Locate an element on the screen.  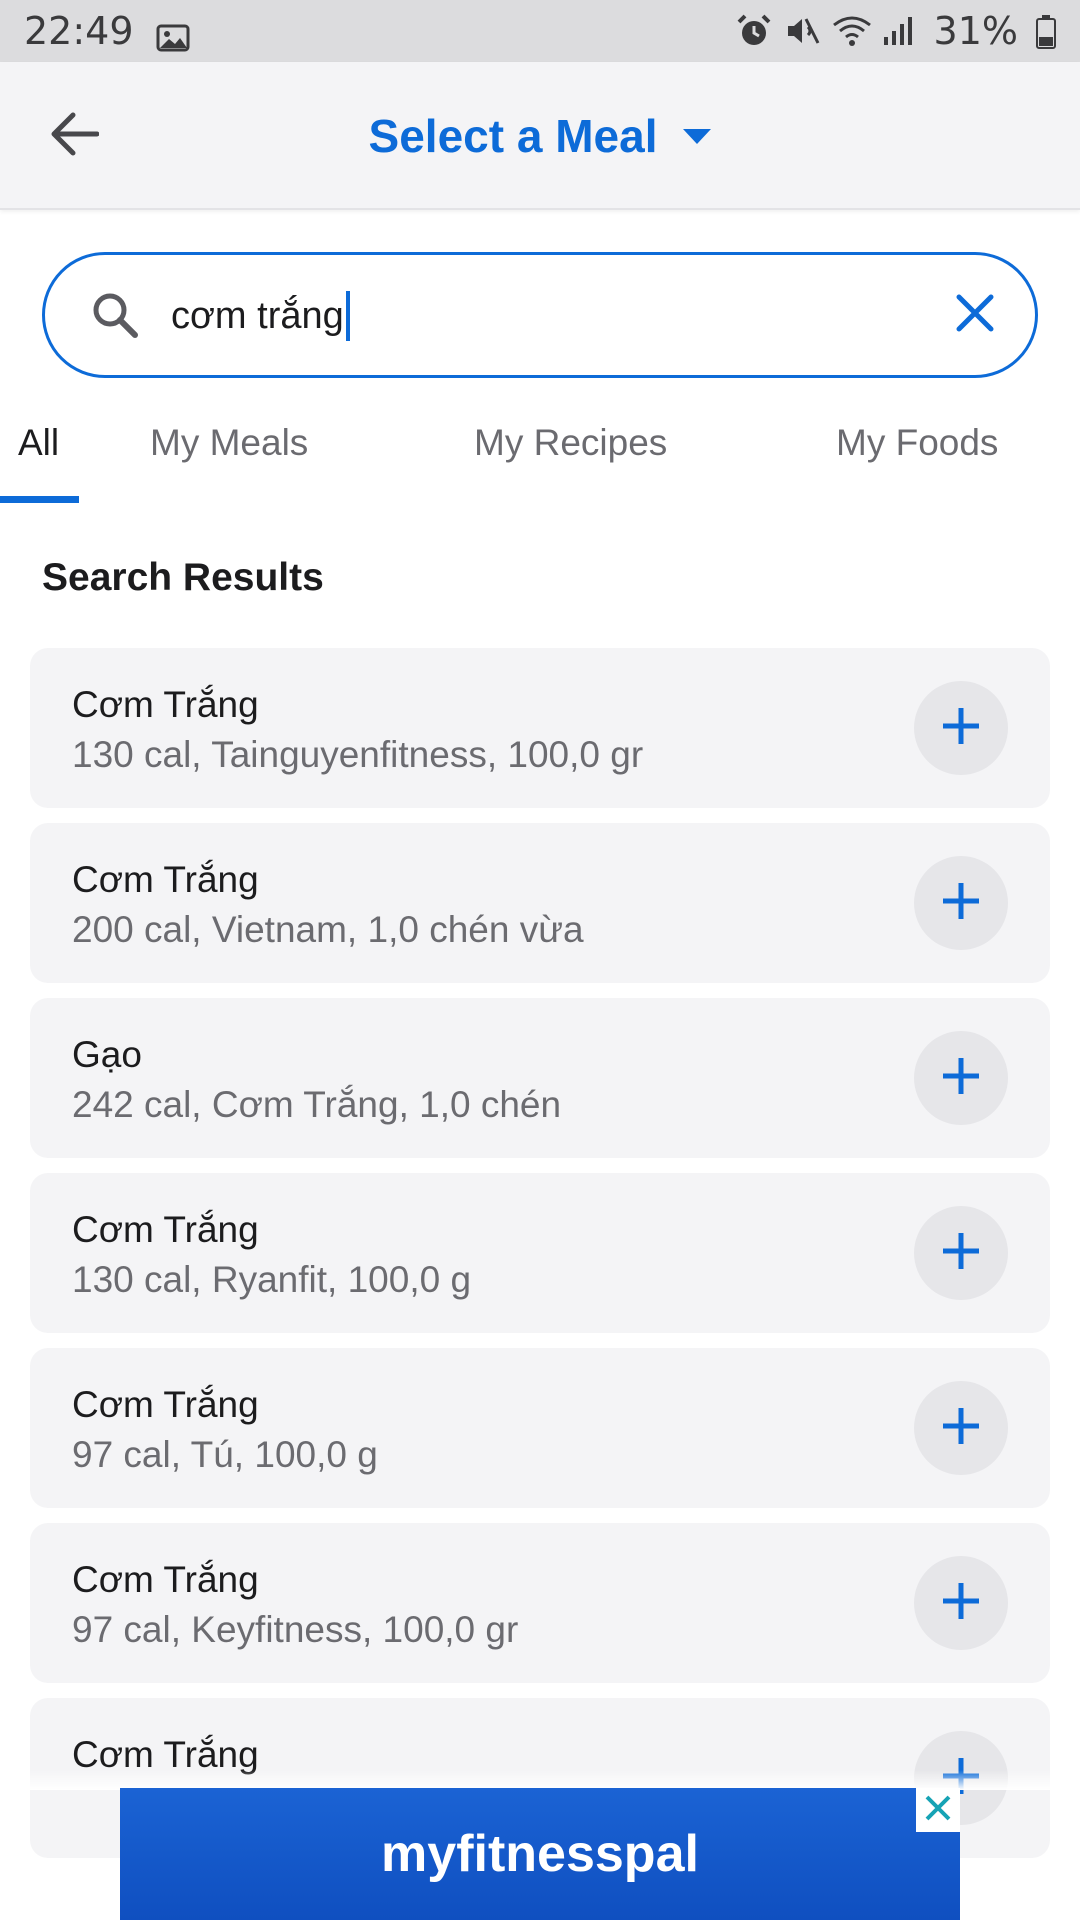
mute-icon is located at coordinates (802, 31).